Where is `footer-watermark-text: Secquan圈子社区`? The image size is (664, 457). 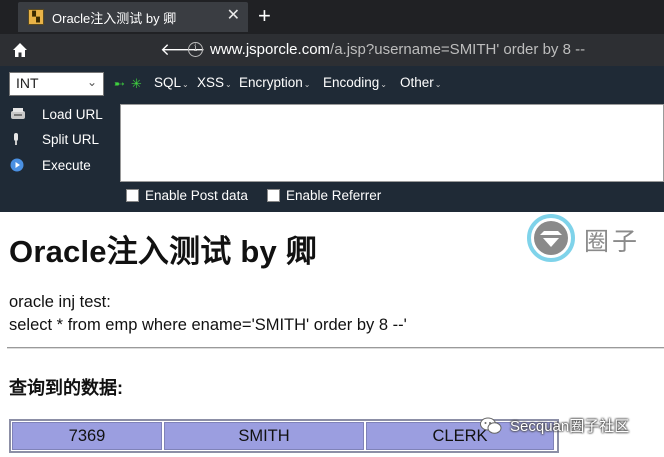
footer-watermark-text: Secquan圈子社区 is located at coordinates (570, 426).